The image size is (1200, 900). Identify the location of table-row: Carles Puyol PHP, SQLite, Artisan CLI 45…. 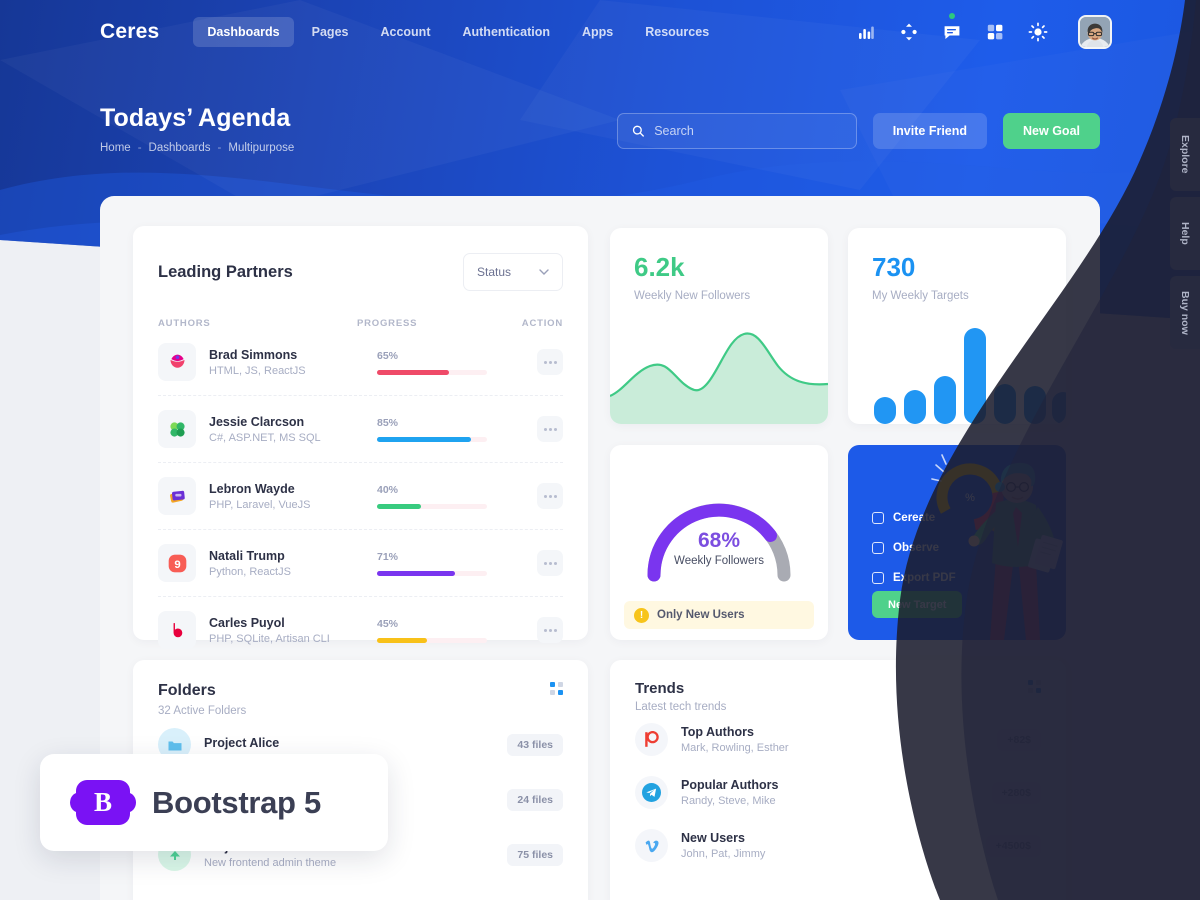
(360, 630).